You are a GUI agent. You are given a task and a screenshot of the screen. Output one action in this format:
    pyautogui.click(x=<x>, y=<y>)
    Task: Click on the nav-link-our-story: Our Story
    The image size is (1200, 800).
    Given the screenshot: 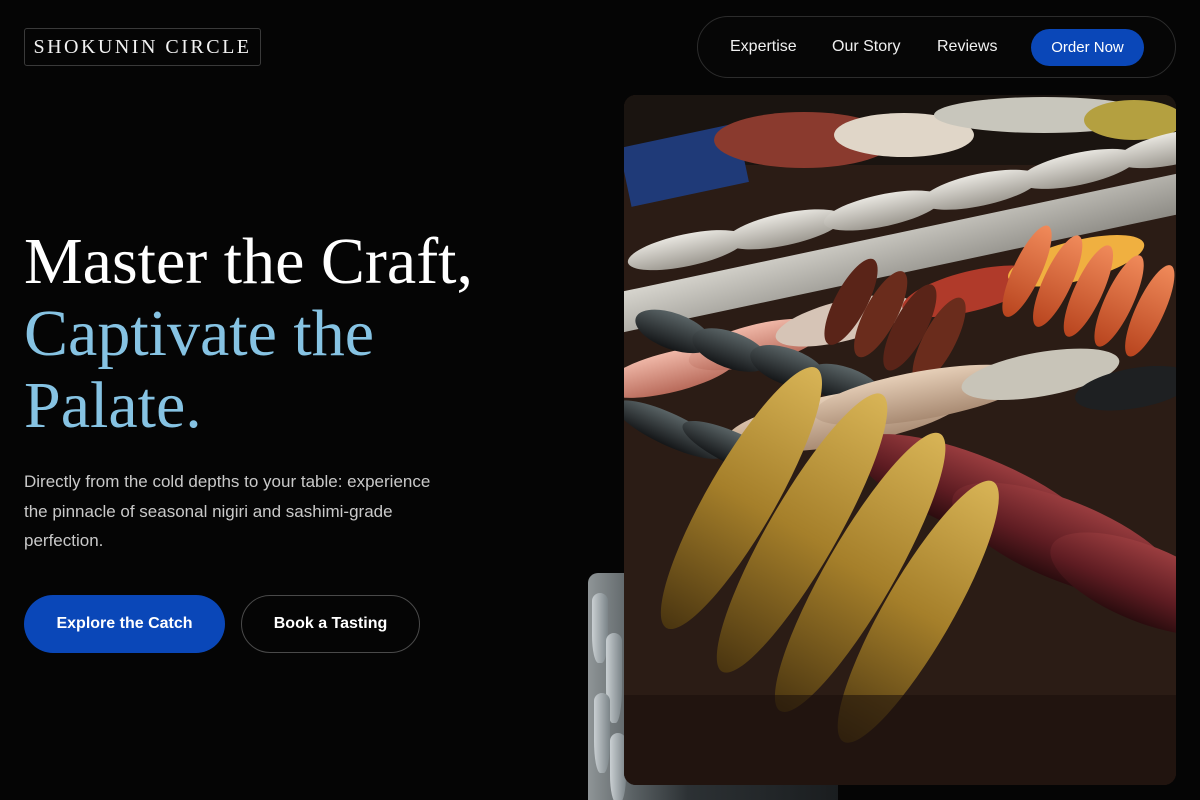 What is the action you would take?
    pyautogui.click(x=866, y=47)
    